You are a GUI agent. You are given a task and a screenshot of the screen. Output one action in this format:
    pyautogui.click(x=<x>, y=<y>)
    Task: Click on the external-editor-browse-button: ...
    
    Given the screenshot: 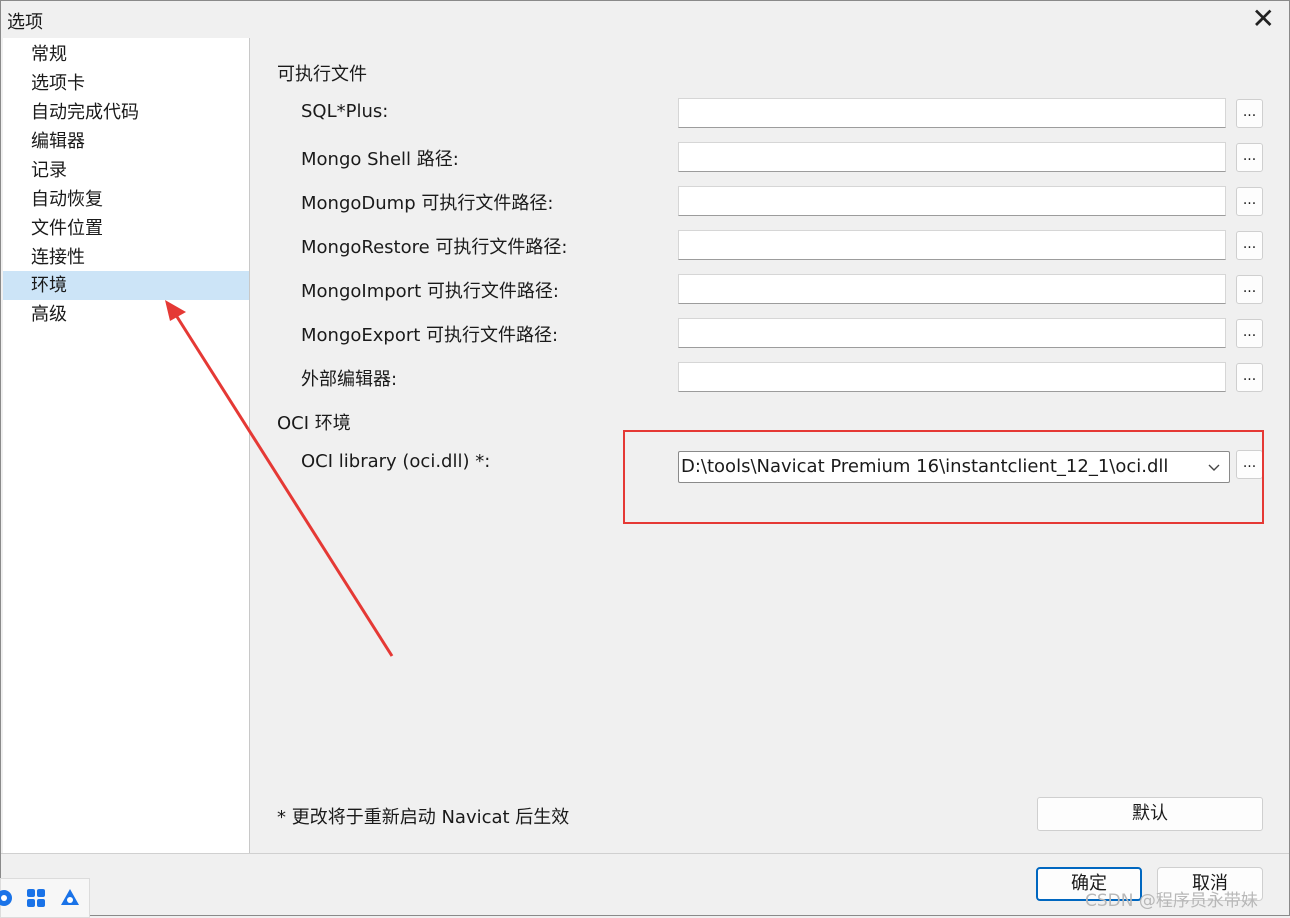 What is the action you would take?
    pyautogui.click(x=1249, y=377)
    